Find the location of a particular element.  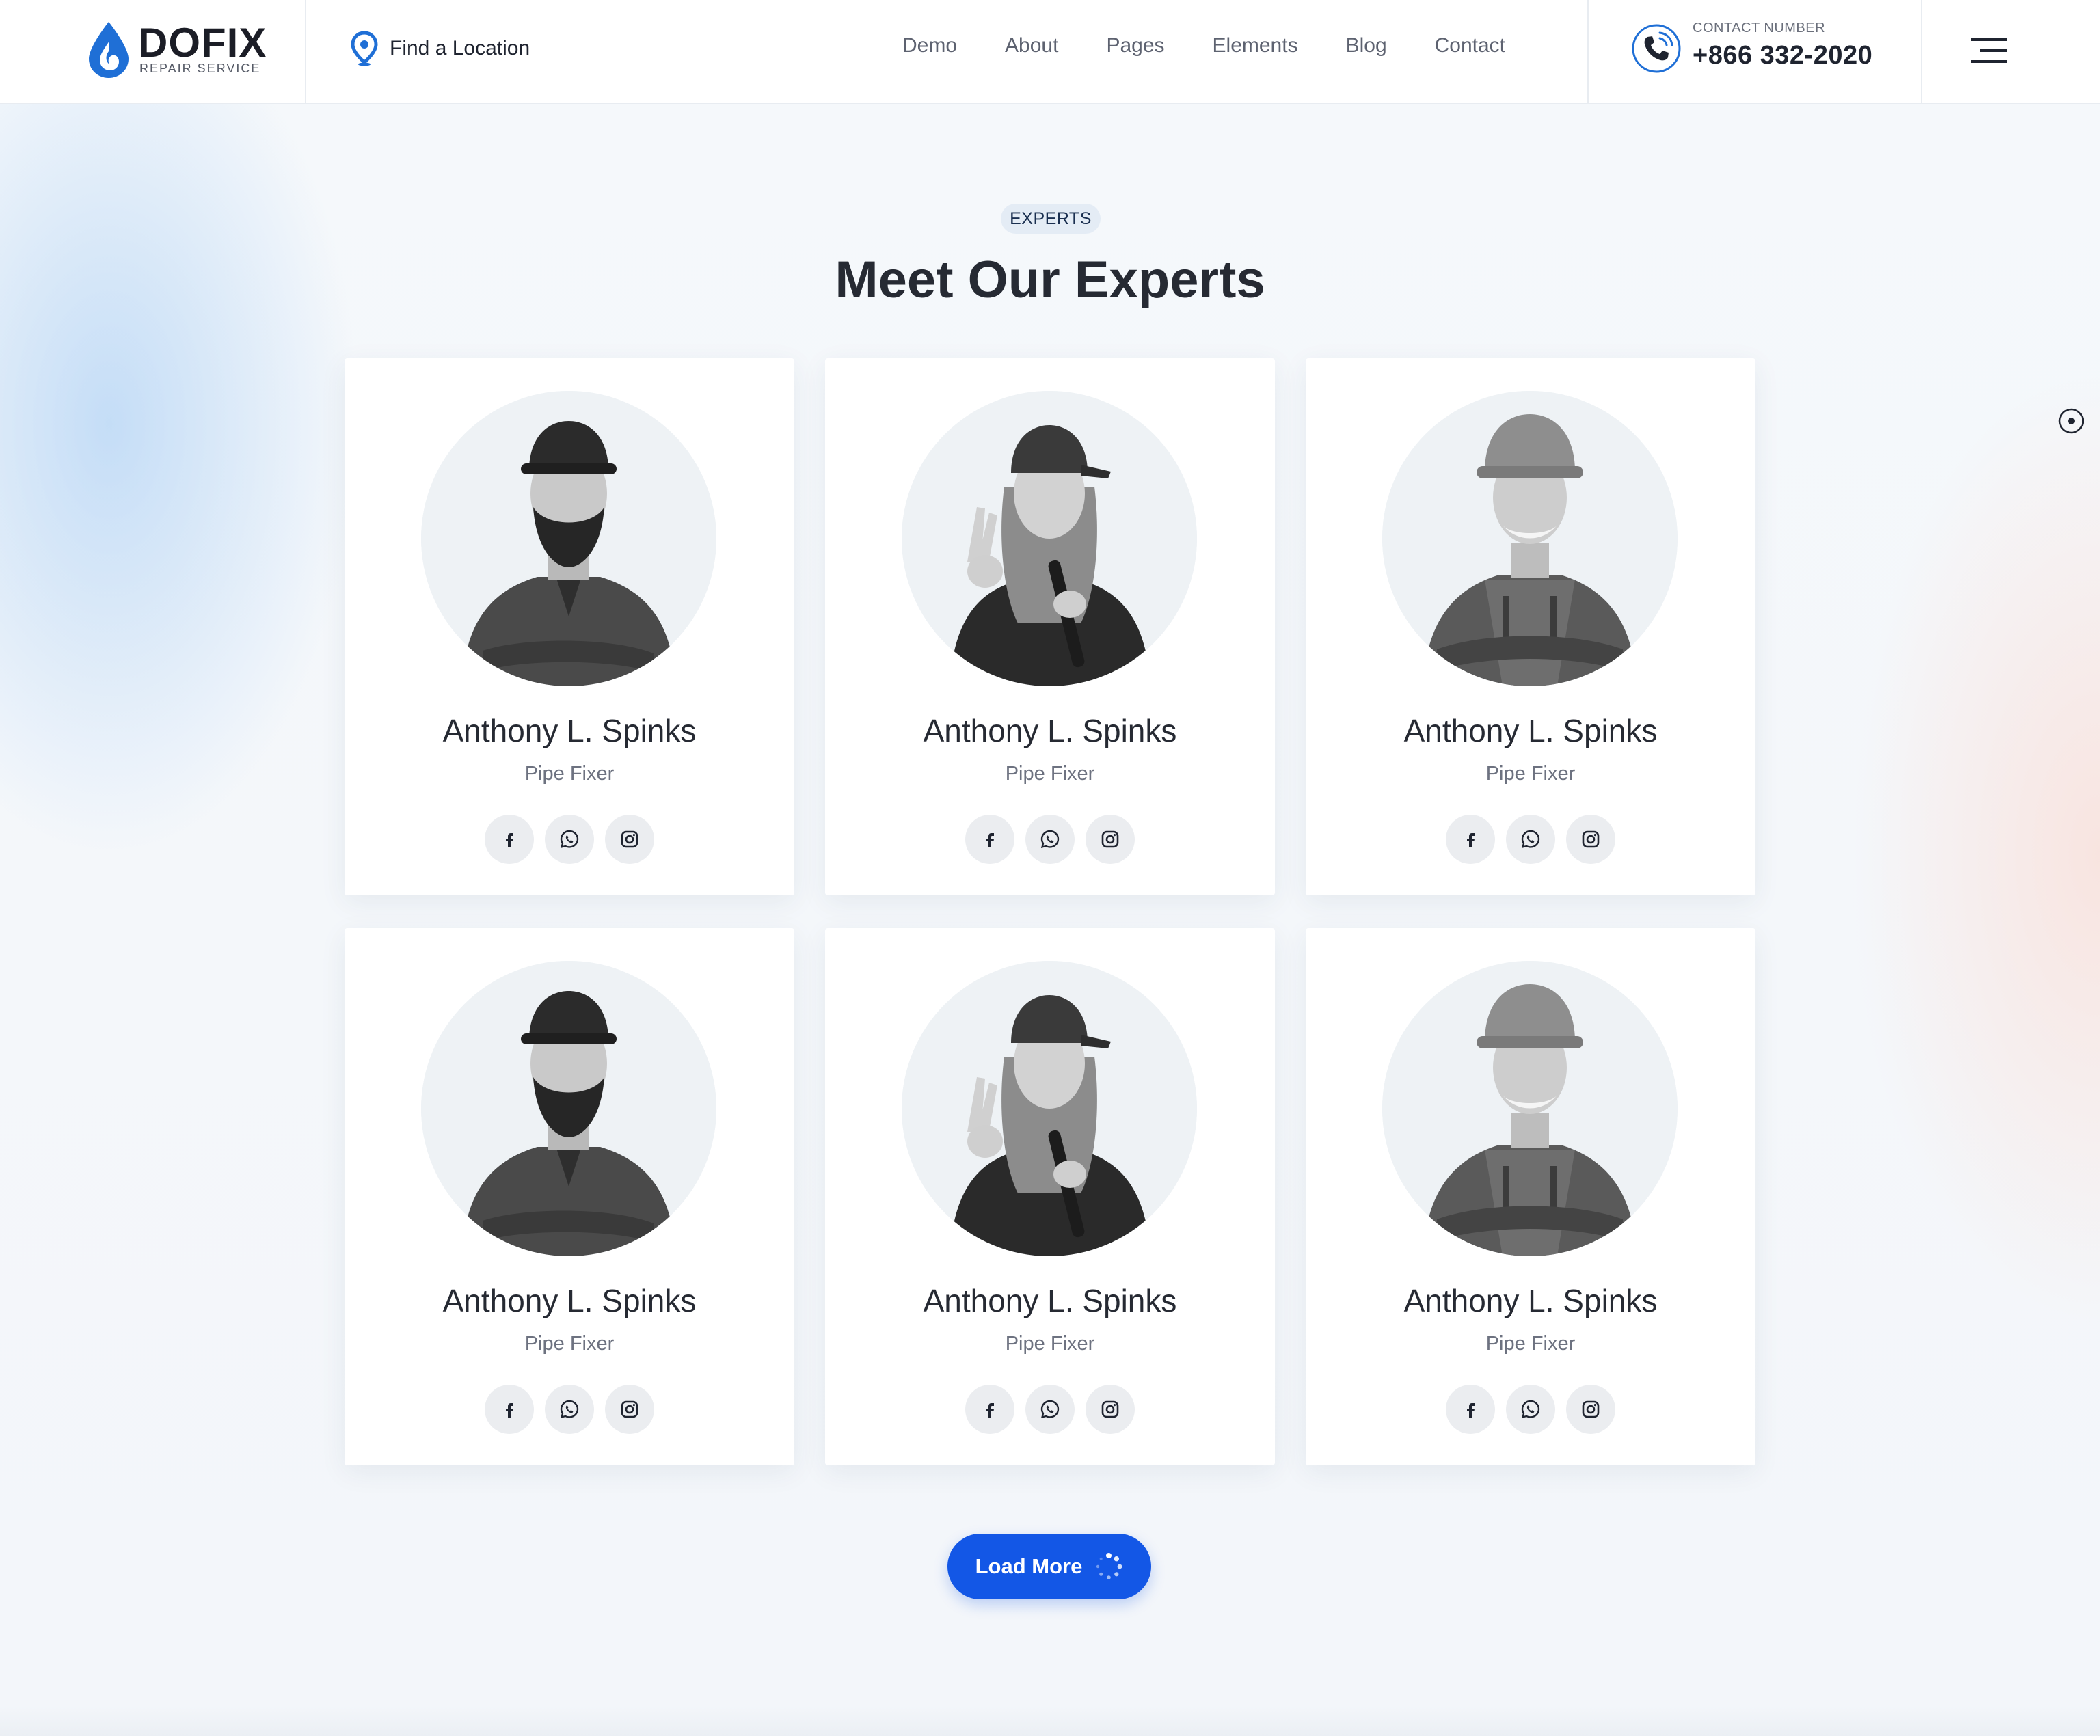

nav-about: About is located at coordinates (1031, 45).